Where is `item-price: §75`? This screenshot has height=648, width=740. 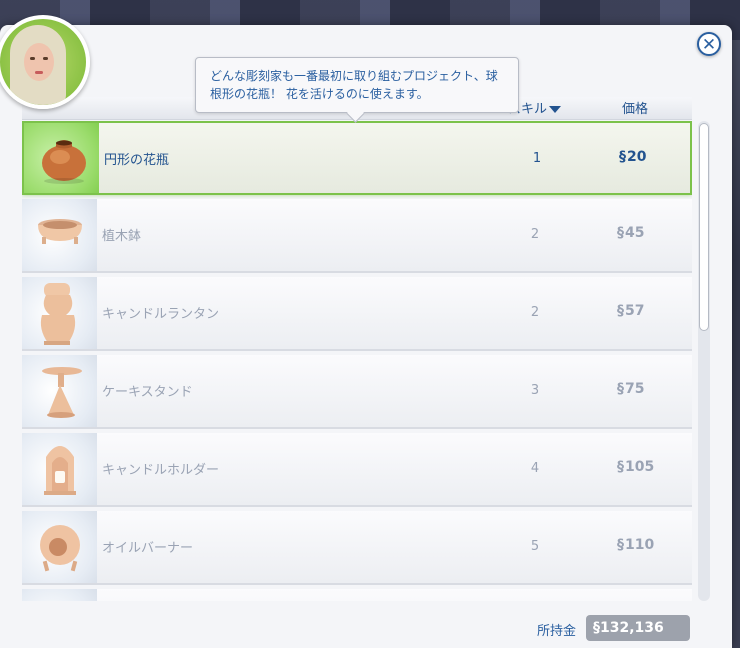 item-price: §75 is located at coordinates (631, 389).